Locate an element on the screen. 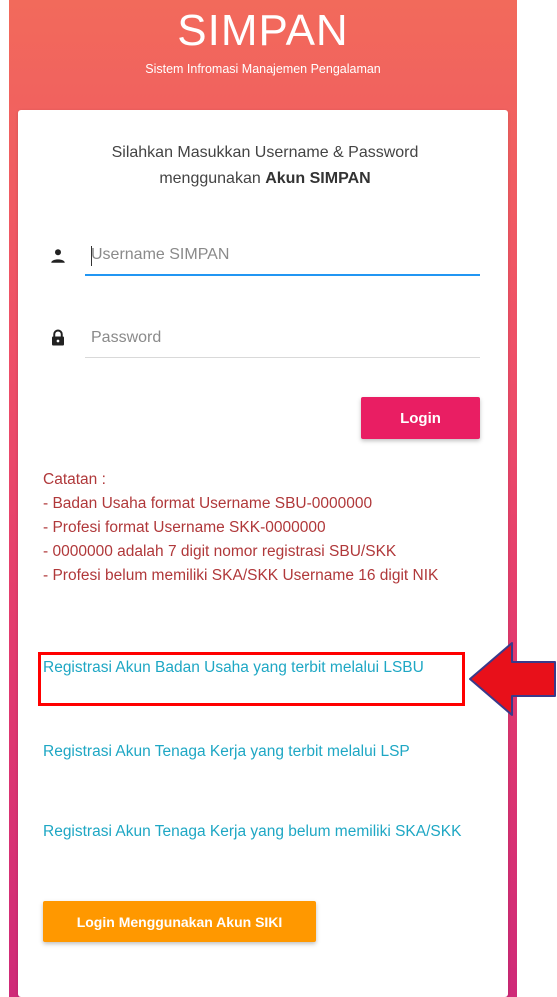 This screenshot has height=997, width=557. highlight-box is located at coordinates (251, 679).